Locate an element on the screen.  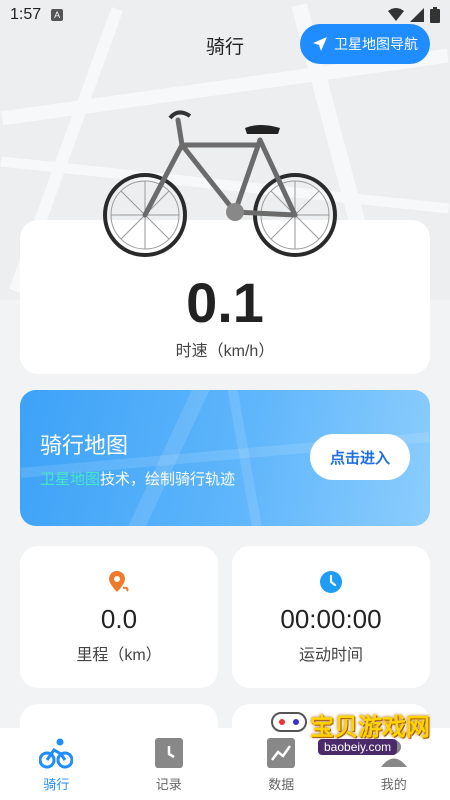
distance-value: 0.0 is located at coordinates (119, 619).